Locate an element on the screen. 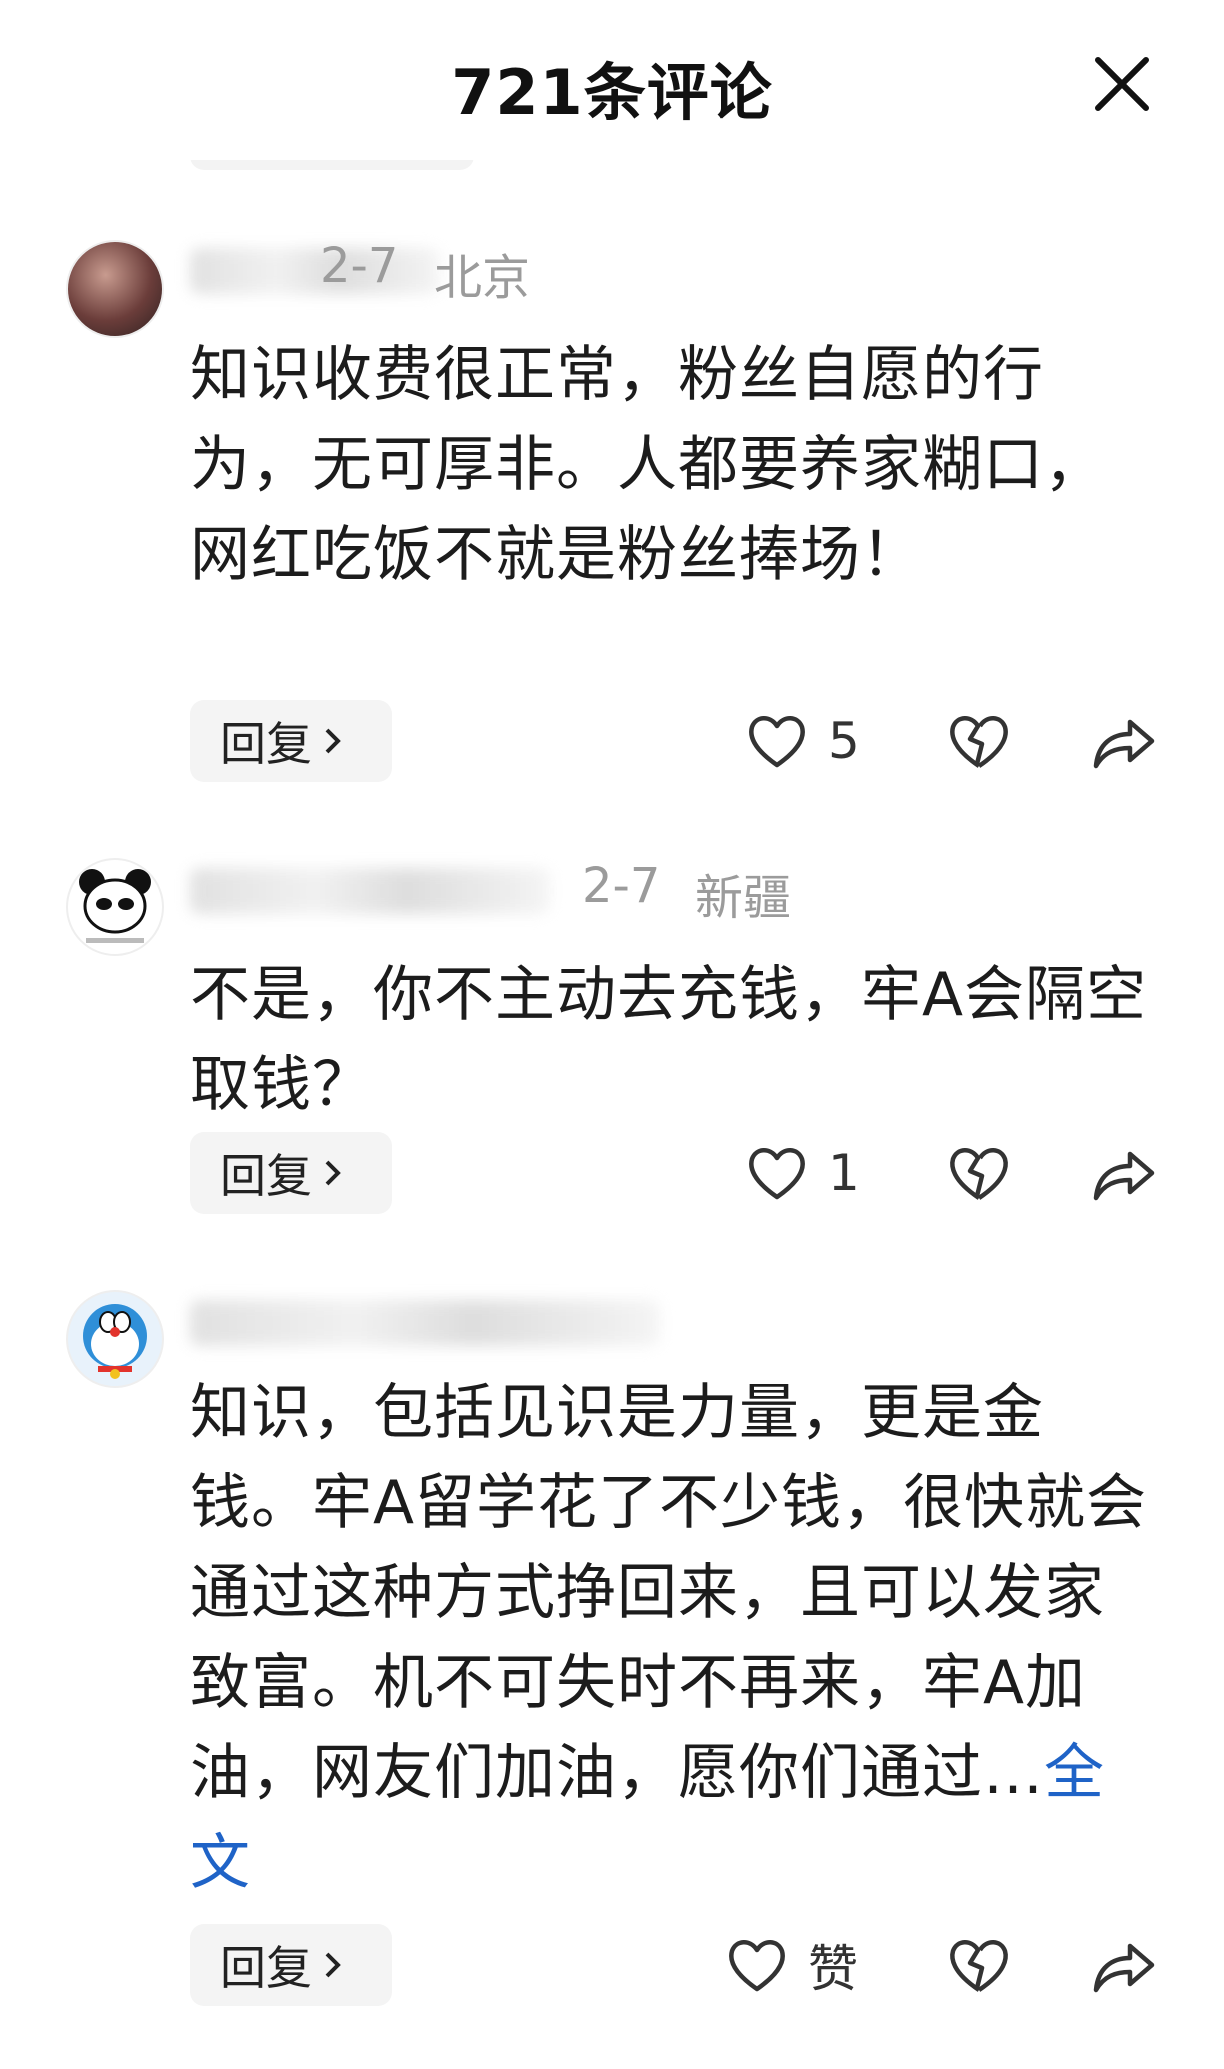  comment-text: 不是，你不主动去充钱，牢A会隔空取钱？ is located at coordinates (669, 1040).